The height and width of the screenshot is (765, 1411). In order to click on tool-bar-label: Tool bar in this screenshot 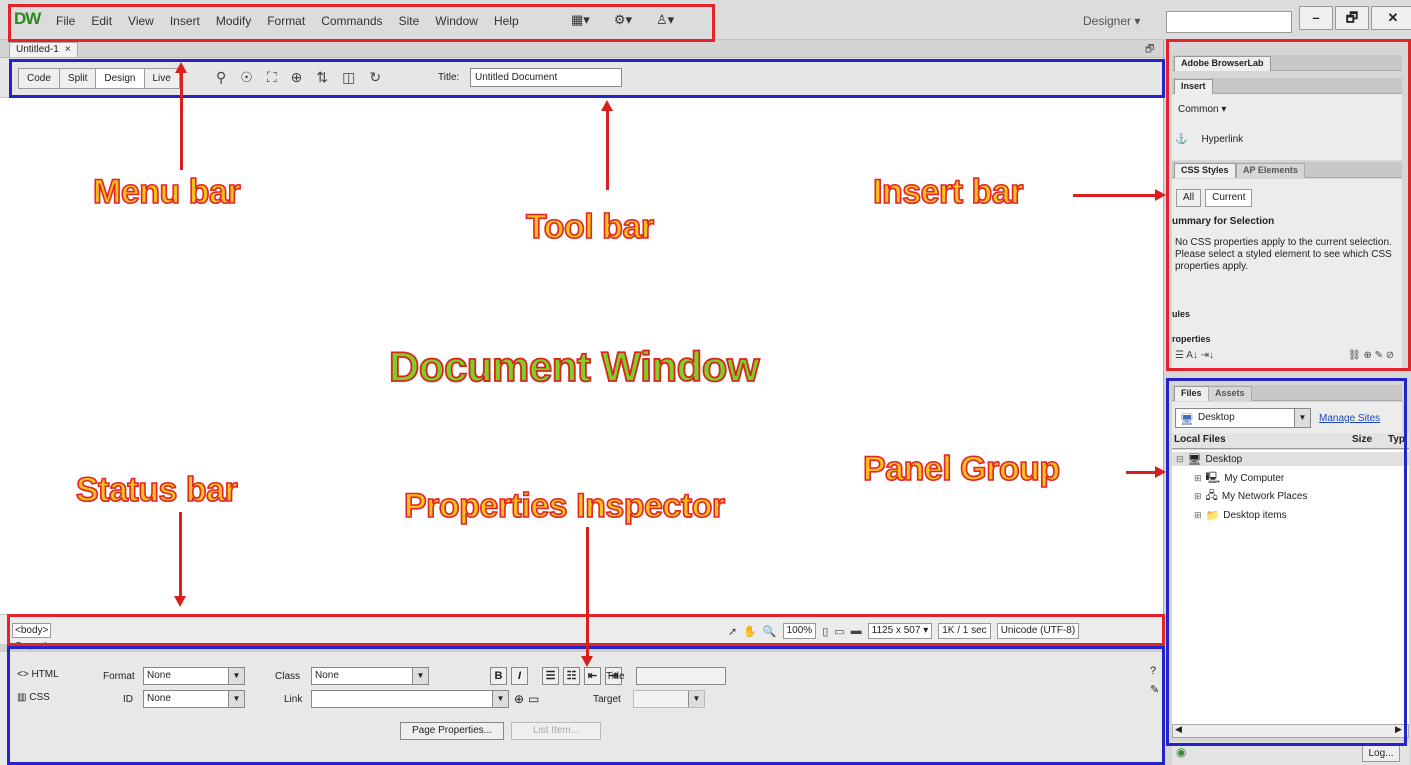, I will do `click(590, 227)`.